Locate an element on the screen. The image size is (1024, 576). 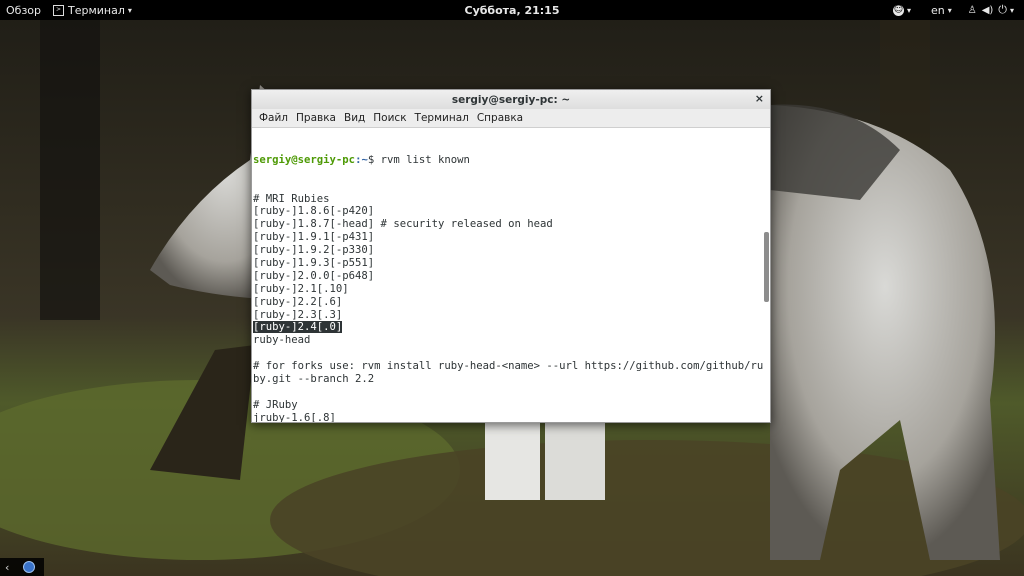
user-icon: ♙ is located at coordinates (972, 10).